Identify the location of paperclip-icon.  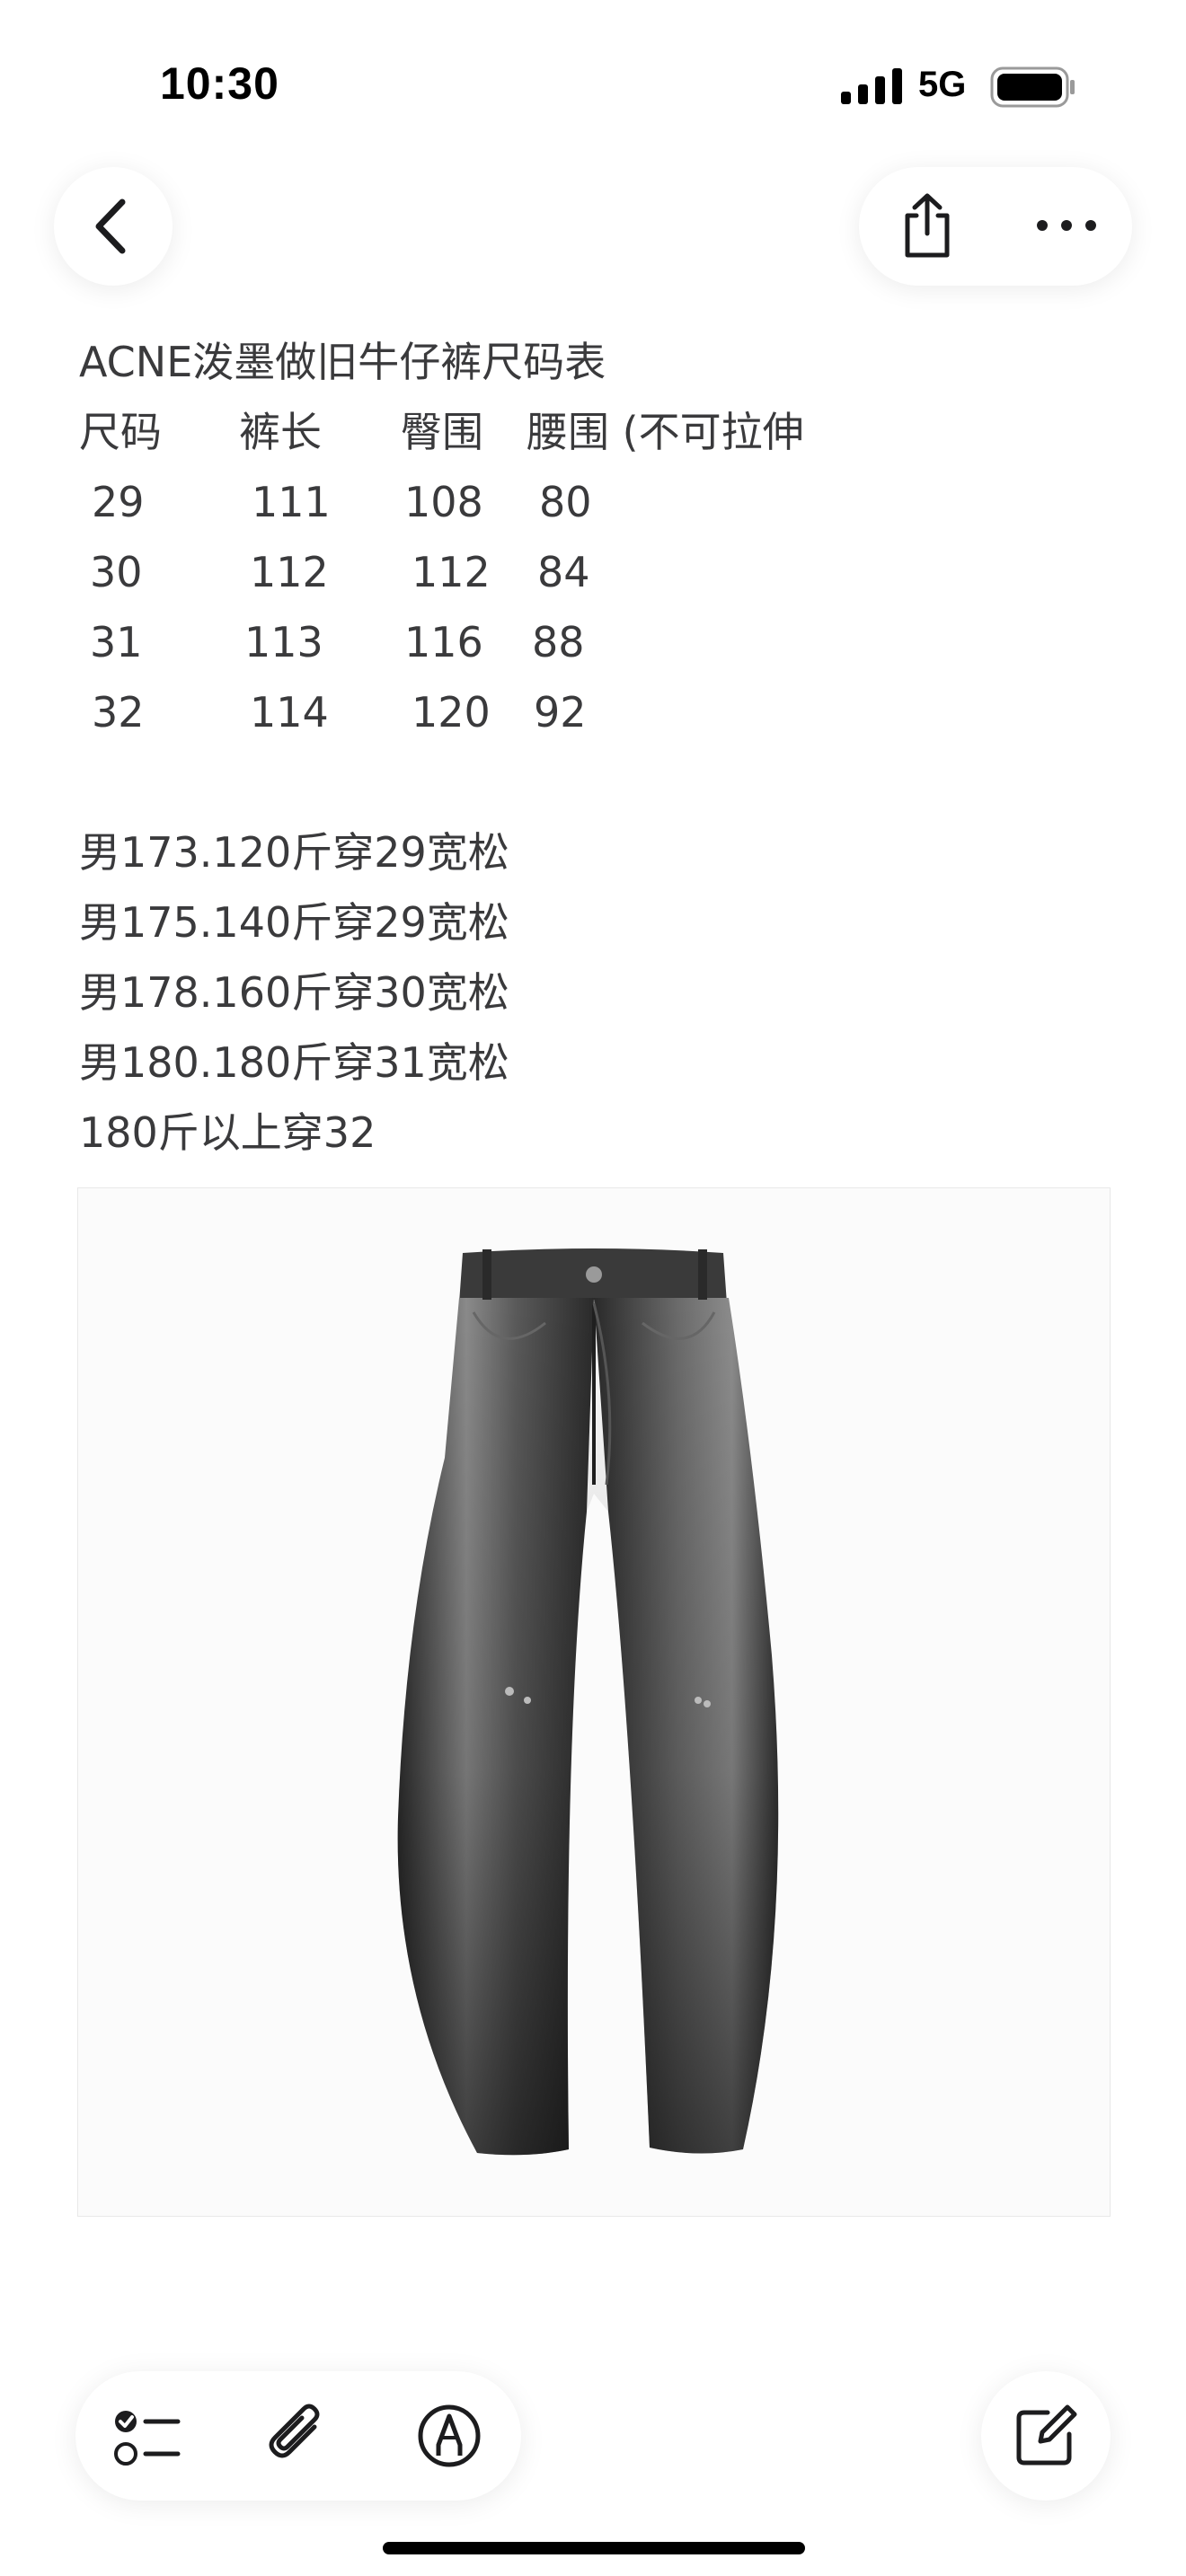
(298, 2436).